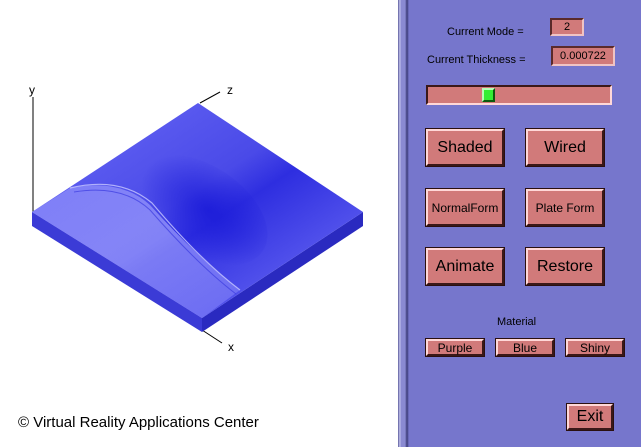 This screenshot has height=447, width=641. I want to click on plate-form-button: Plate Form, so click(565, 207).